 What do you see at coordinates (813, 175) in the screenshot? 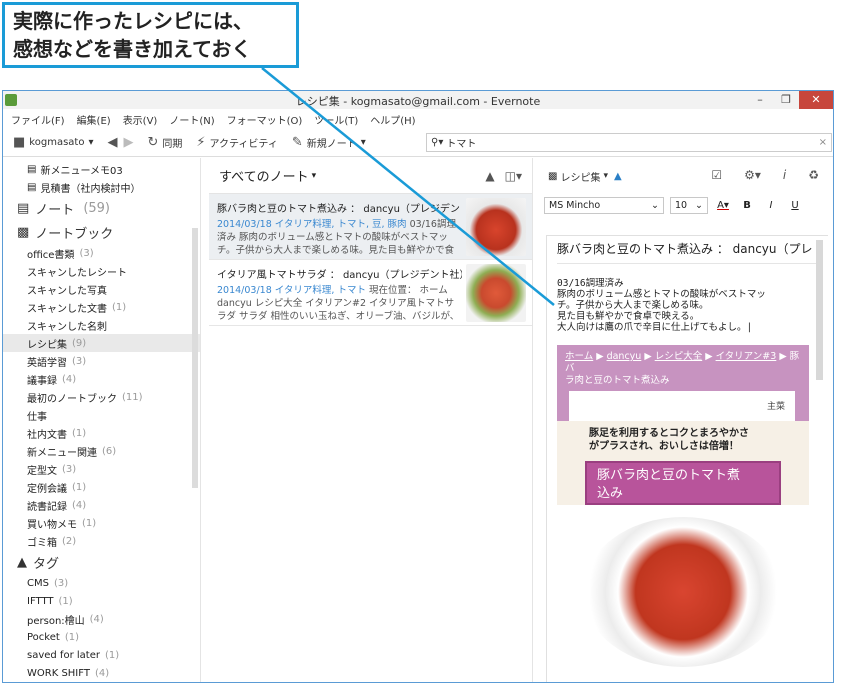
I see `trash-icon: ♻` at bounding box center [813, 175].